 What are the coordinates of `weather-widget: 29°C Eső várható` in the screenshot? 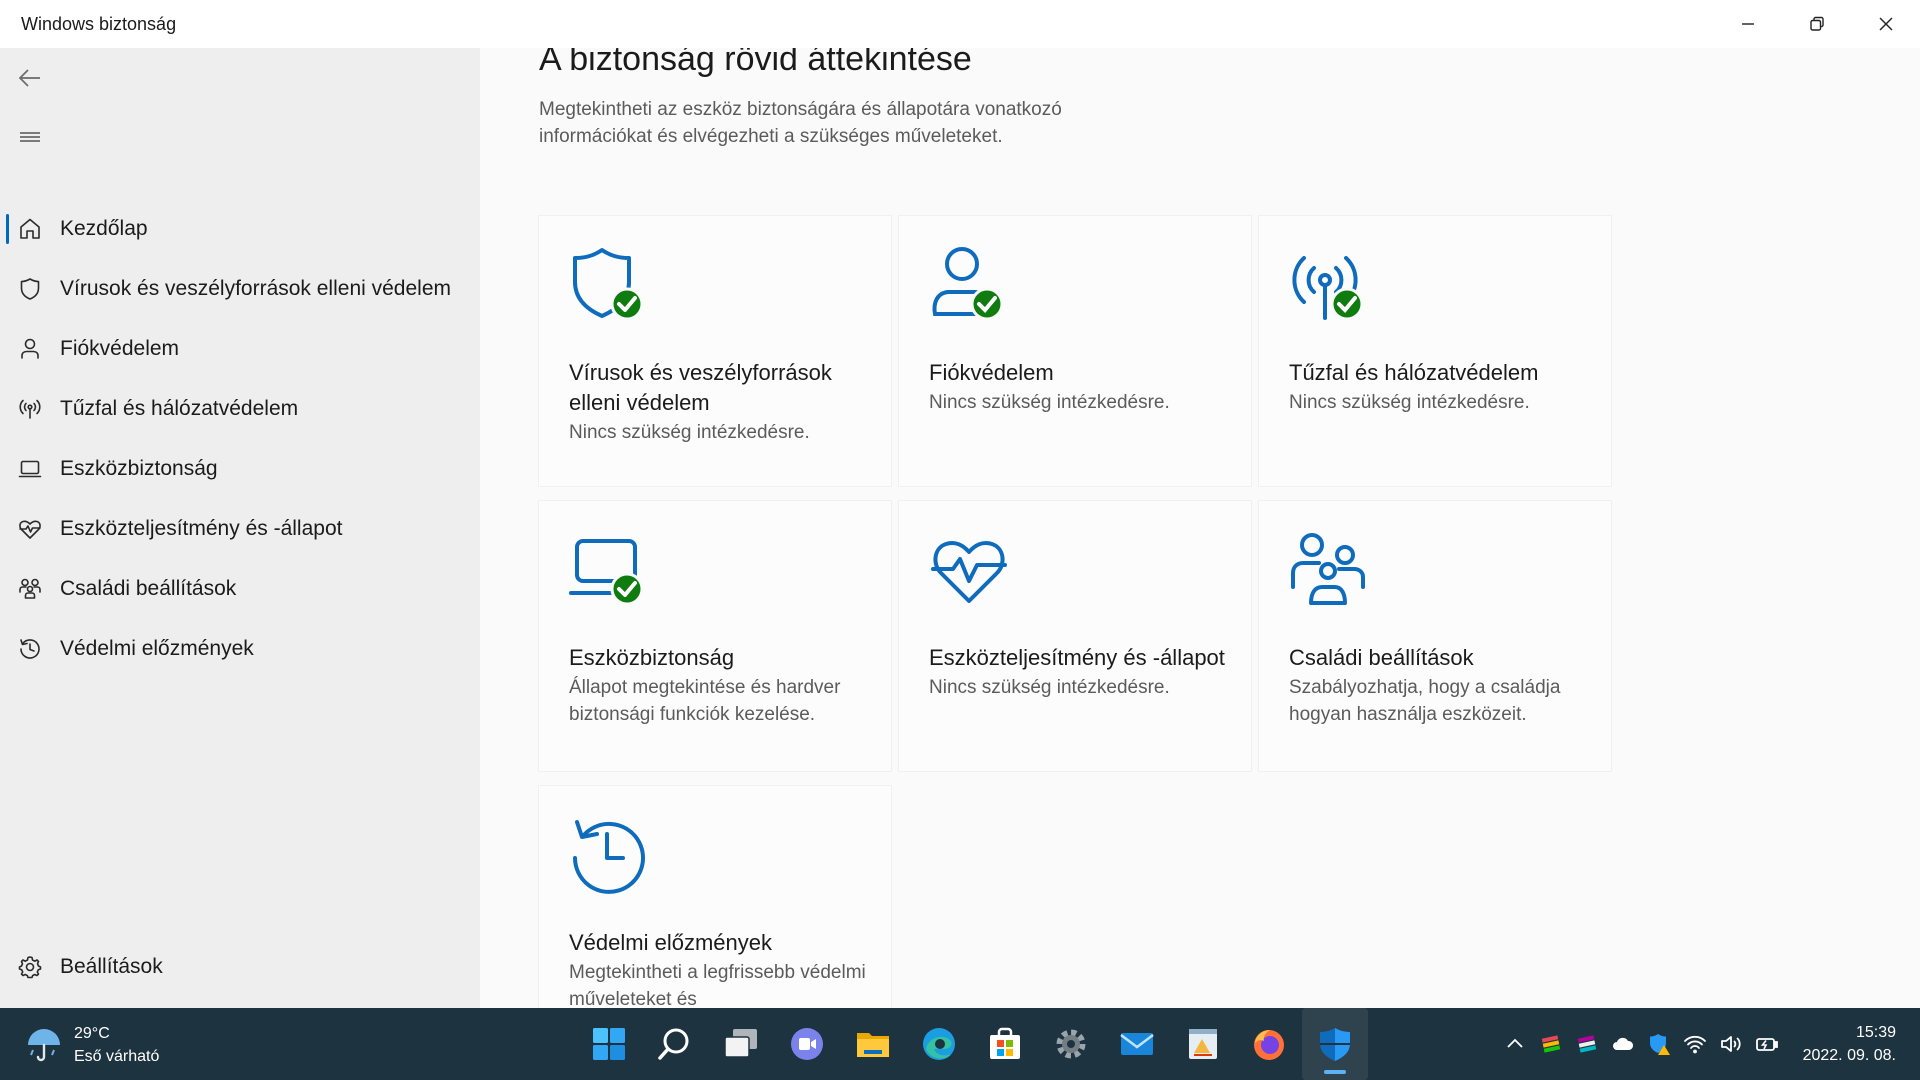 It's located at (91, 1045).